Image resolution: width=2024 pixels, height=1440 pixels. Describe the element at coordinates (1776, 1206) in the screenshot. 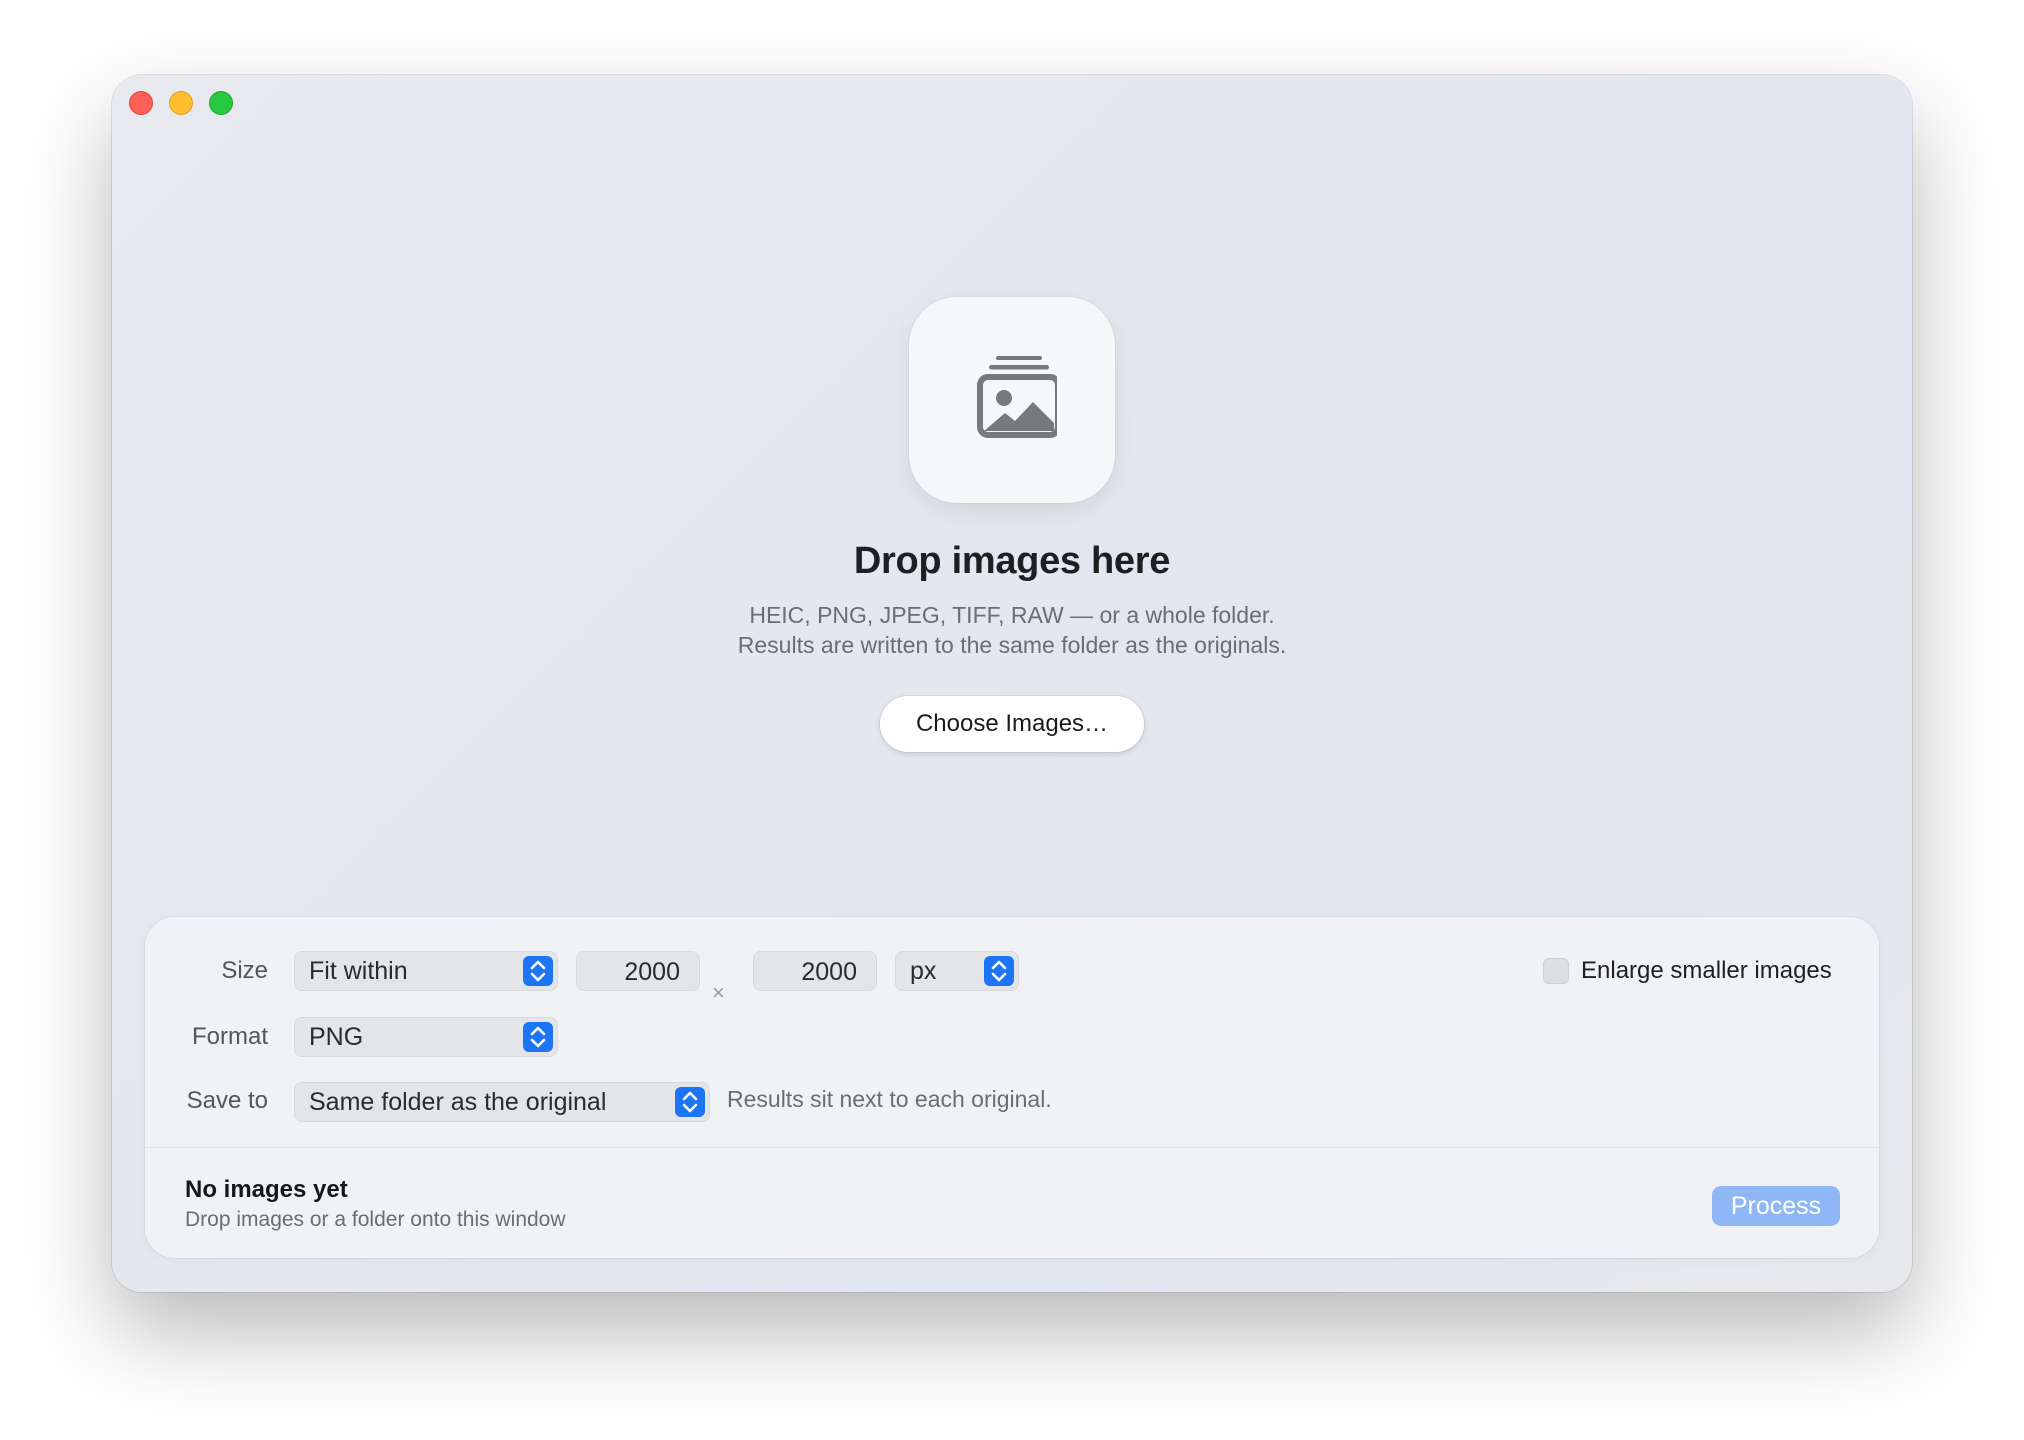

I see `process-button: Process` at that location.